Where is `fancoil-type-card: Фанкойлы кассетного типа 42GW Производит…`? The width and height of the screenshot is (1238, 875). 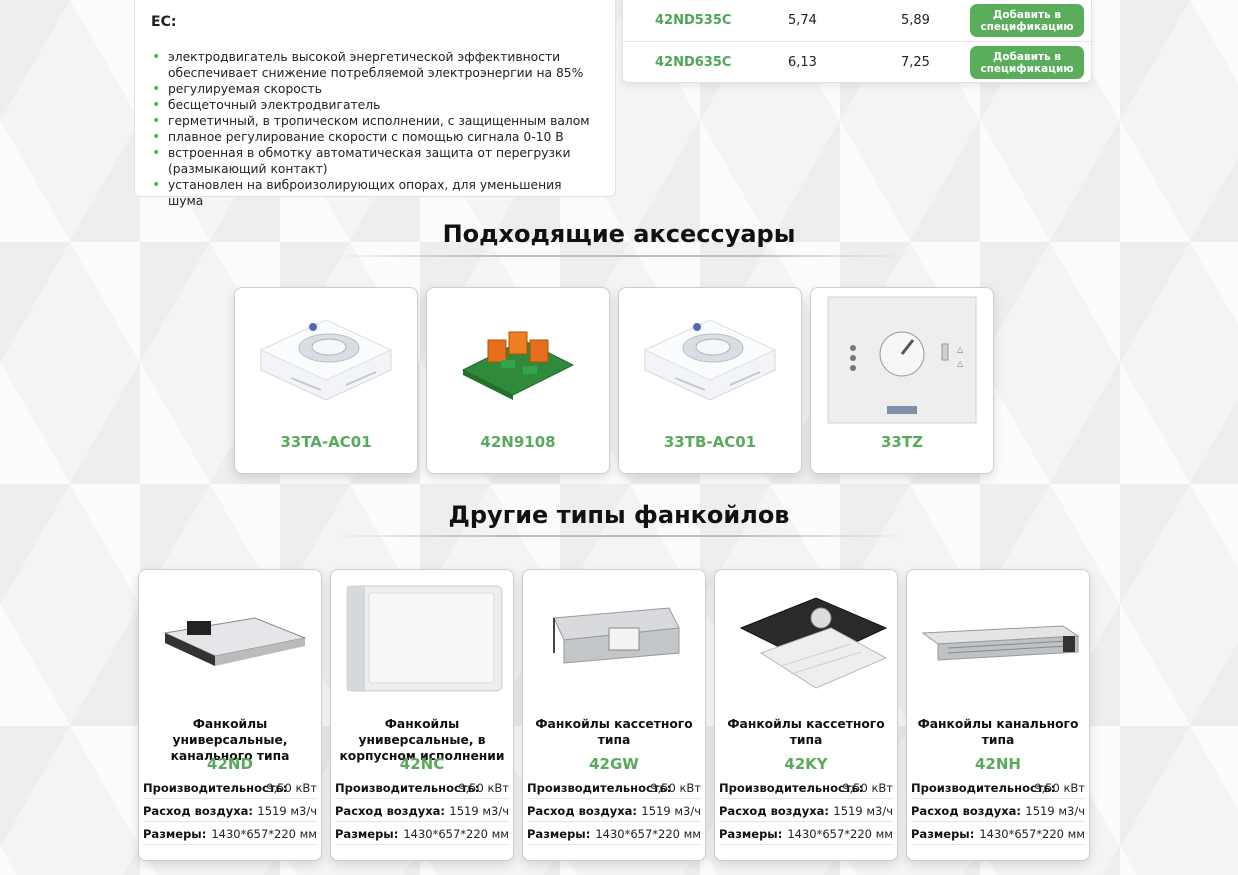 fancoil-type-card: Фанкойлы кассетного типа 42GW Производит… is located at coordinates (614, 715).